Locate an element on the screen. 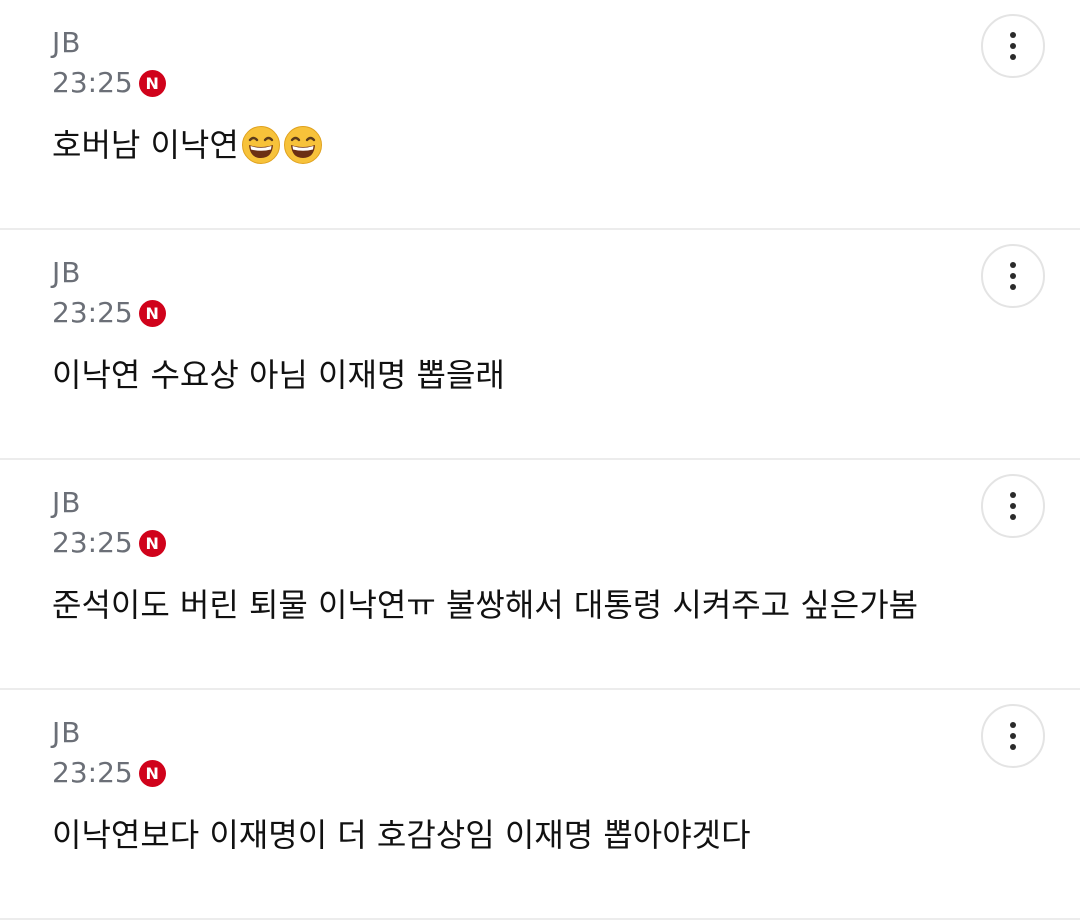  comment-body: 호버남 이낙연 is located at coordinates (187, 145).